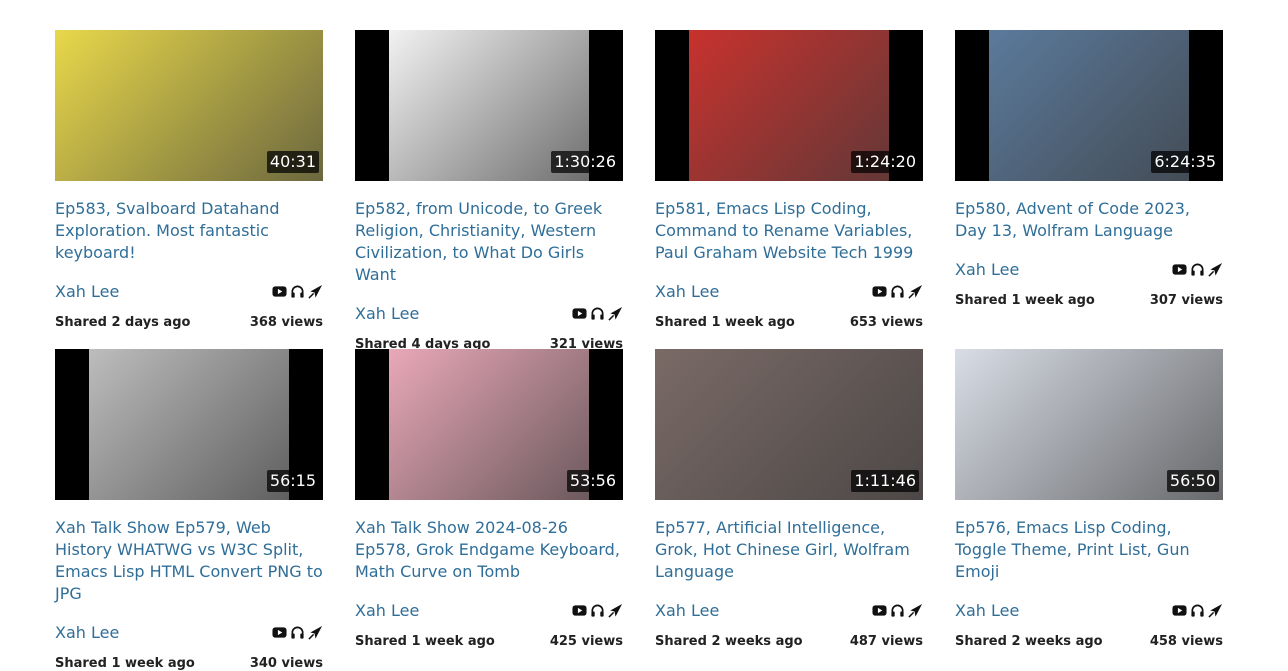  What do you see at coordinates (189, 105) in the screenshot?
I see `video-thumbnail: 40:31` at bounding box center [189, 105].